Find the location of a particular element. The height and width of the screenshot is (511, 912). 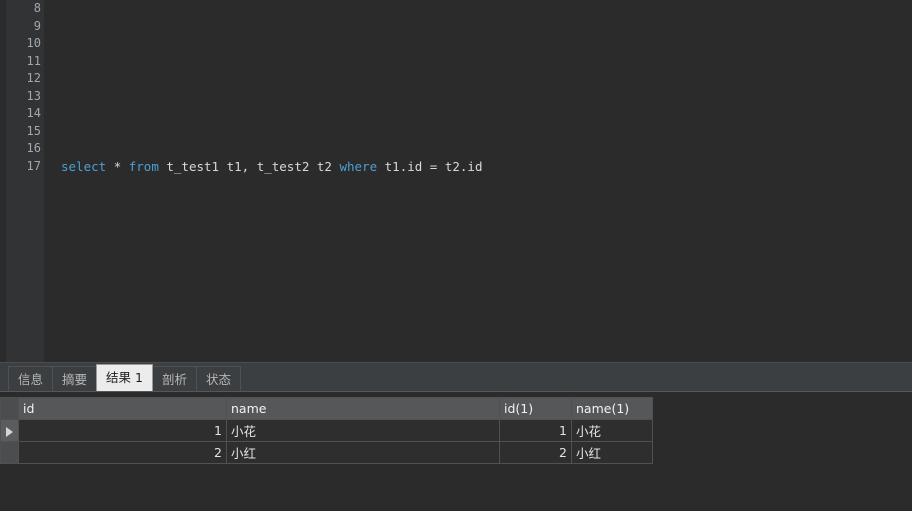

tab-2: 摘要 is located at coordinates (75, 378).